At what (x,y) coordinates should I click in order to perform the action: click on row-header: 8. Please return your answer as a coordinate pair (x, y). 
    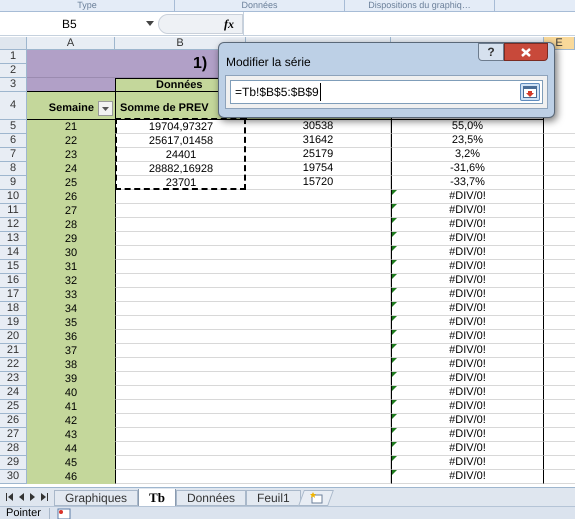
    Looking at the image, I should click on (13, 169).